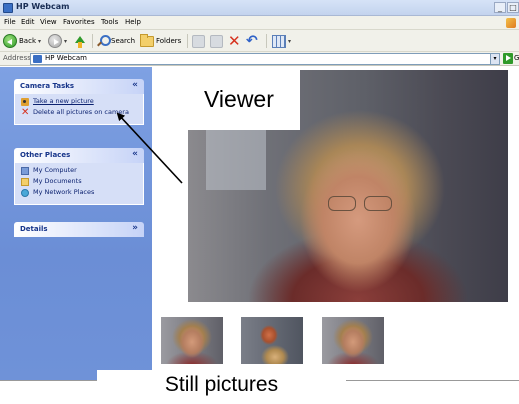 The height and width of the screenshot is (404, 519). What do you see at coordinates (265, 59) in the screenshot?
I see `address-field: HP Webcam ▾` at bounding box center [265, 59].